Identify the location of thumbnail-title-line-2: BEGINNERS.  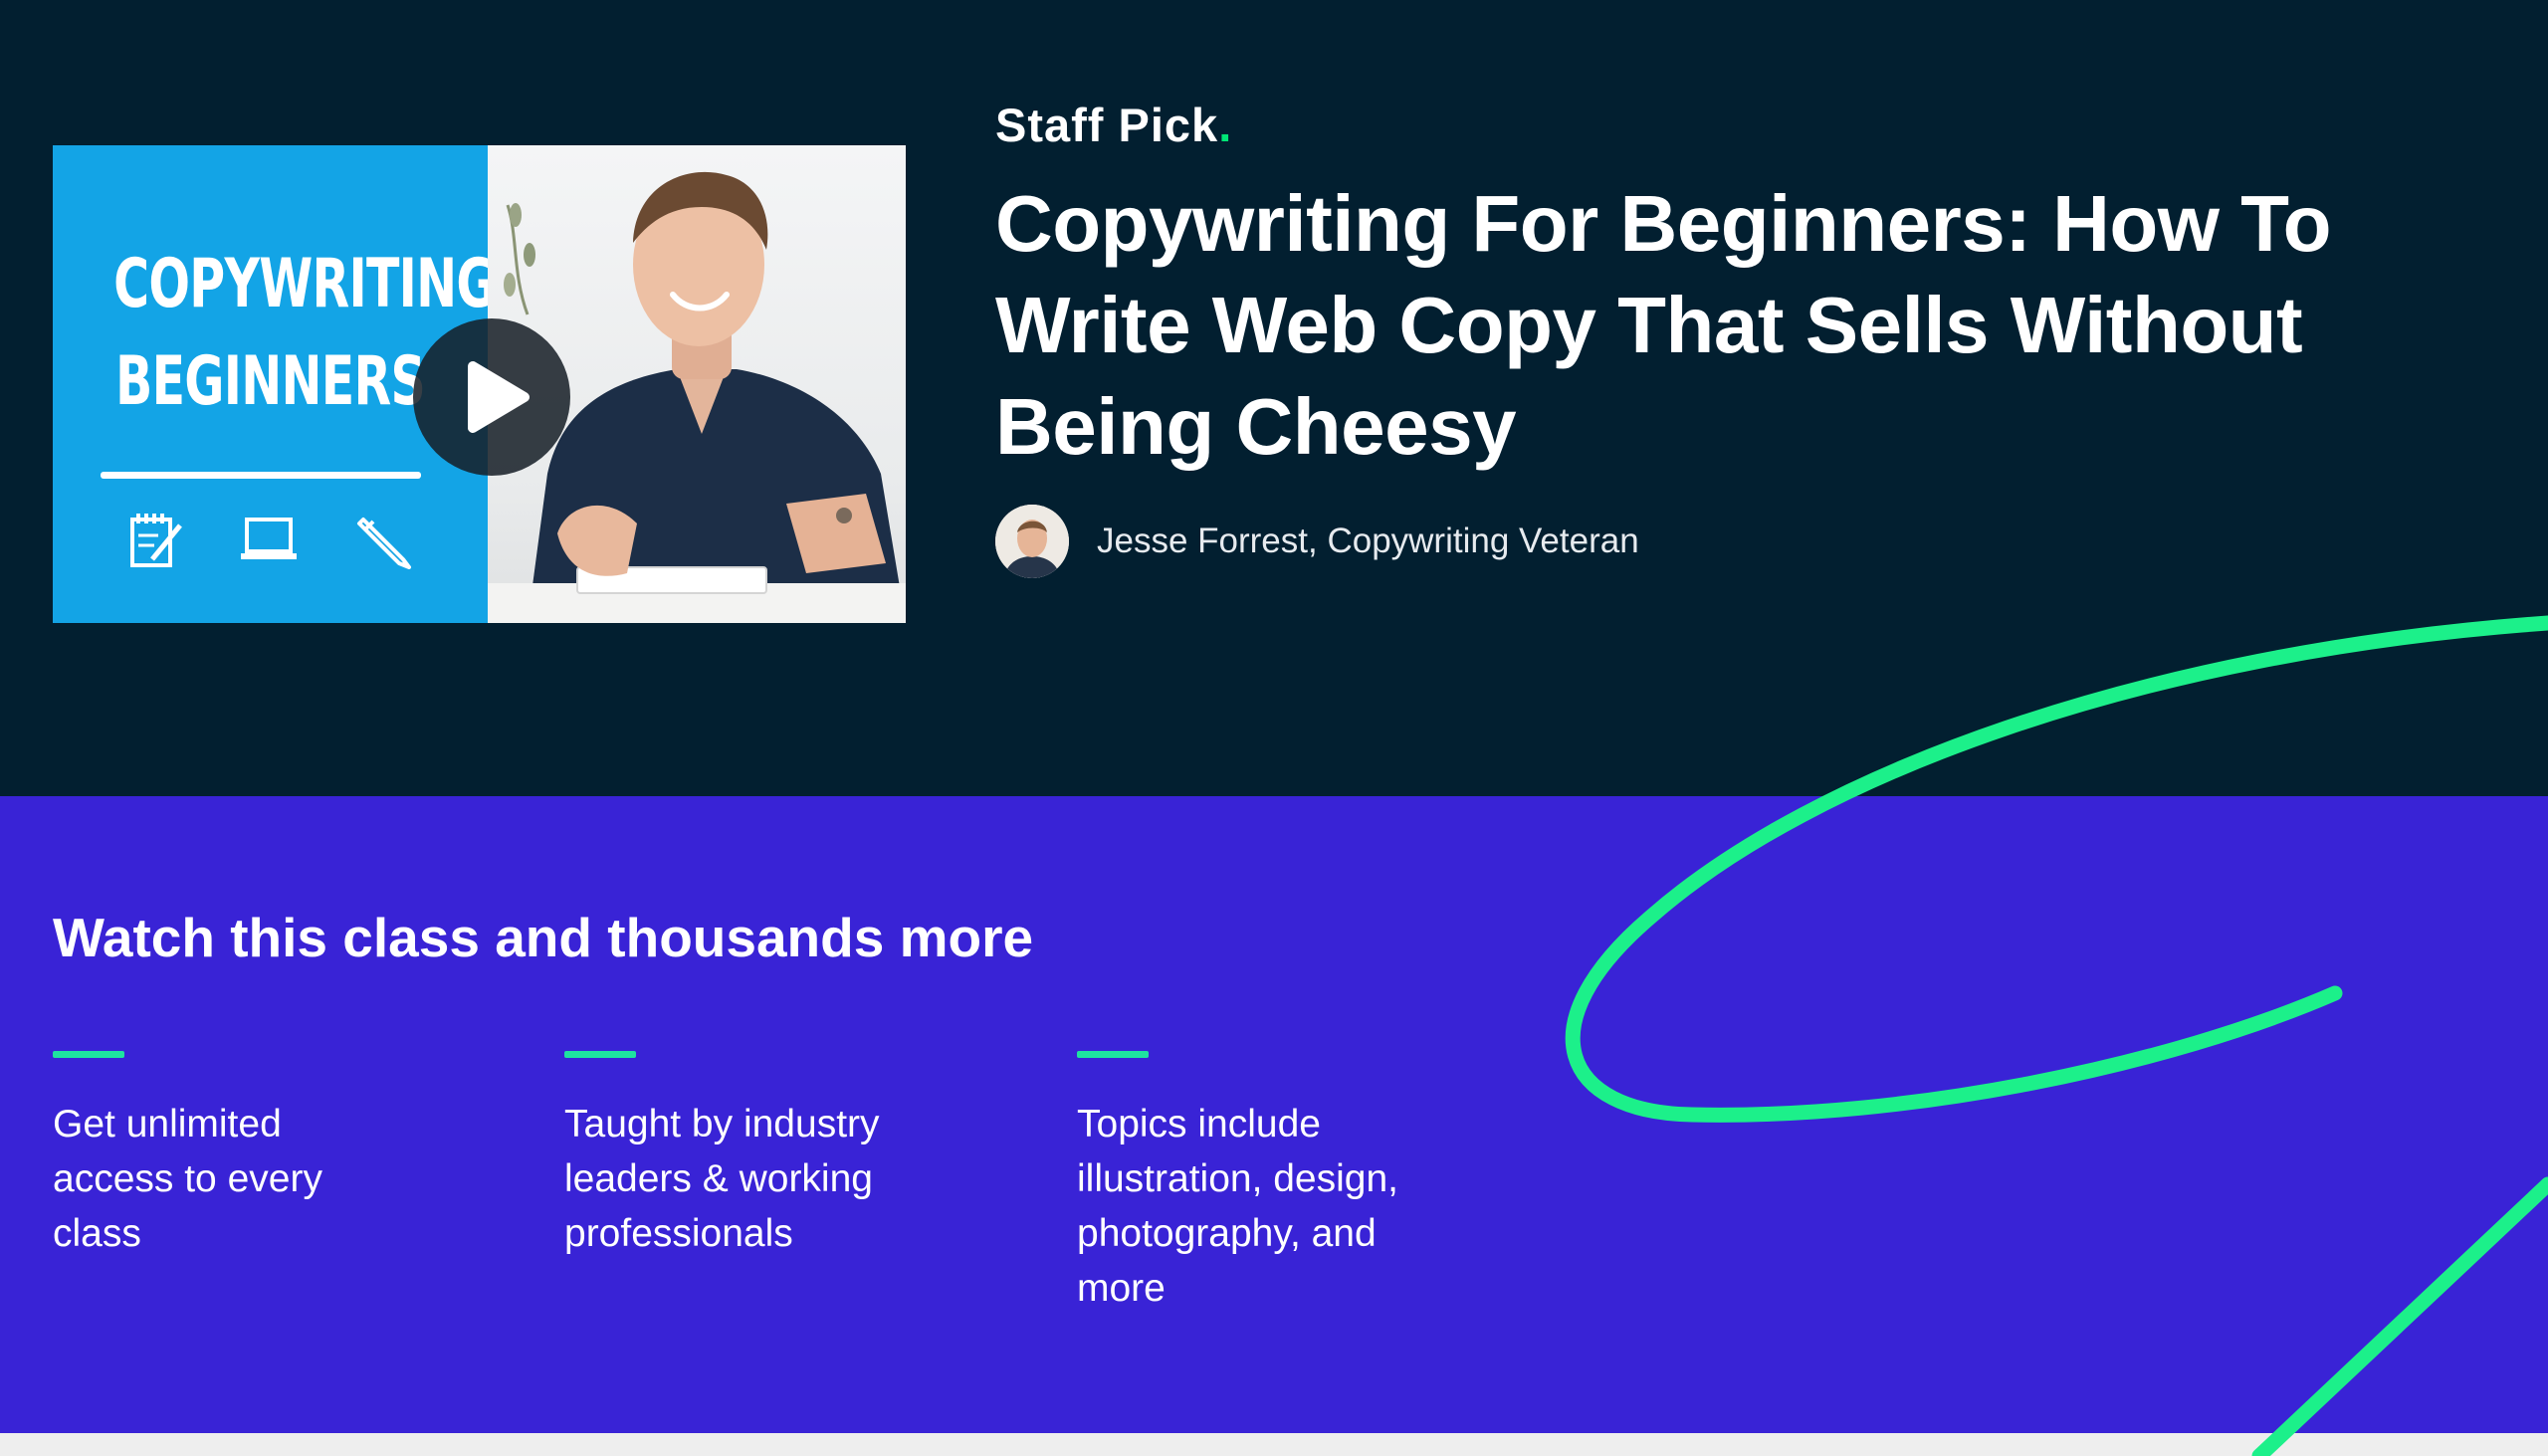
(270, 381).